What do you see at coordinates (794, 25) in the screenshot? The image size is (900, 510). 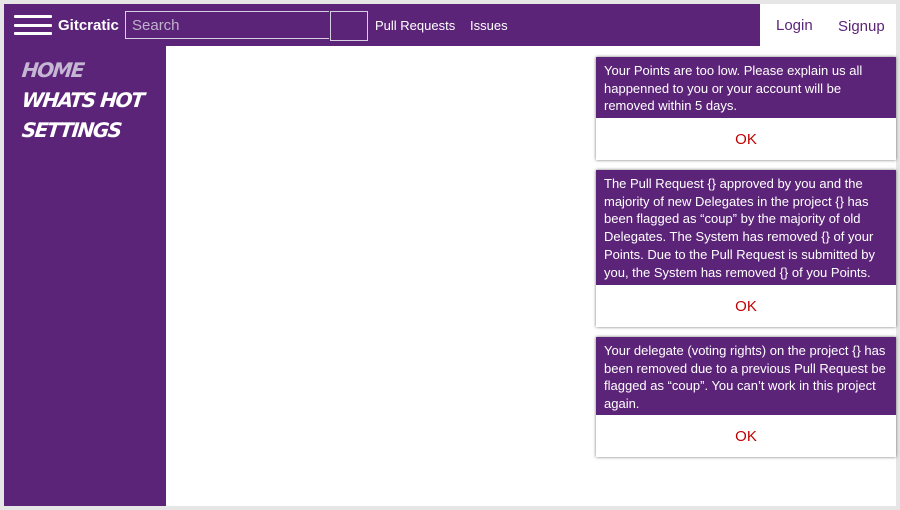 I see `login-link: Login` at bounding box center [794, 25].